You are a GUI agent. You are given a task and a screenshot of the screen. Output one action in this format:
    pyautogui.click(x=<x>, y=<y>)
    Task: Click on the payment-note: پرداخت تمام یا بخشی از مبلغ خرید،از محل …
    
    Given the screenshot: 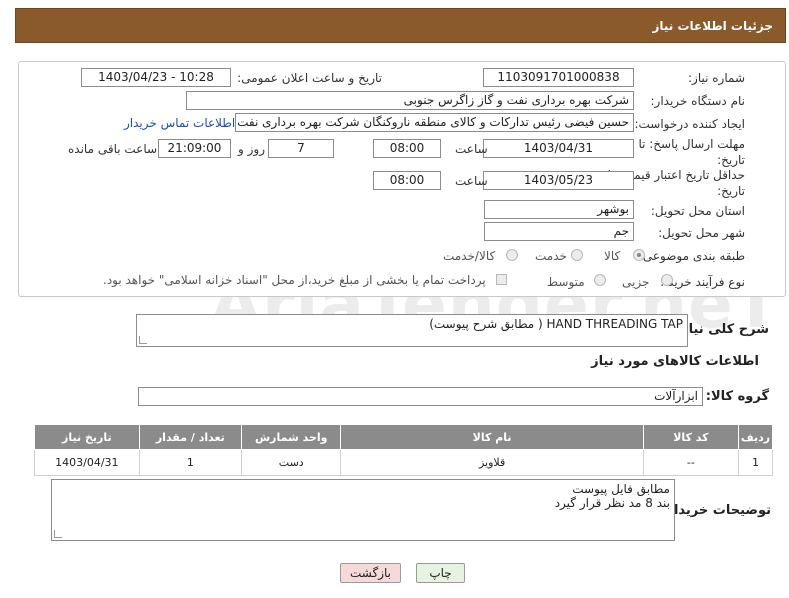 What is the action you would take?
    pyautogui.click(x=294, y=280)
    